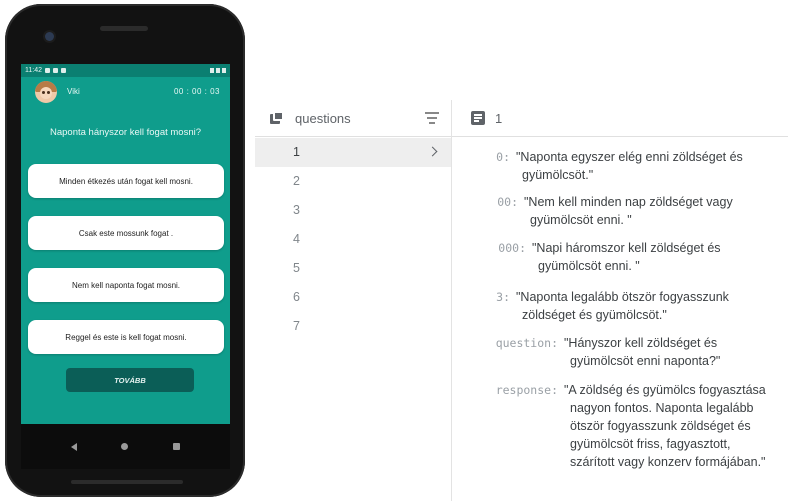  I want to click on list-item: 1, so click(353, 152).